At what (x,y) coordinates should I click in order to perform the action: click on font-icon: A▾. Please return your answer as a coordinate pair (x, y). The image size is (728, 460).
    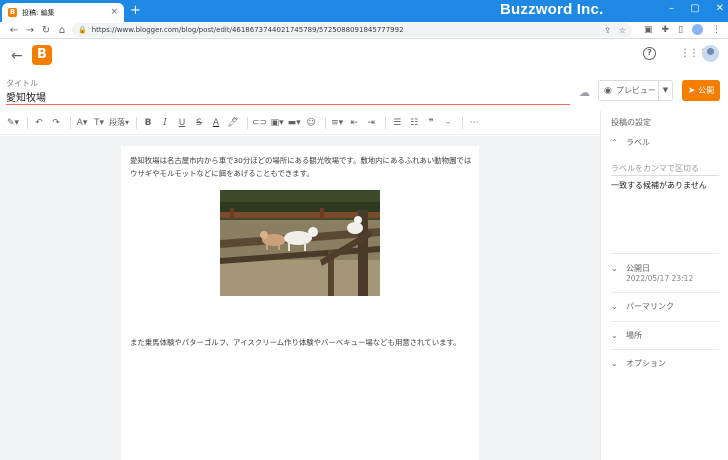
    Looking at the image, I should click on (82, 123).